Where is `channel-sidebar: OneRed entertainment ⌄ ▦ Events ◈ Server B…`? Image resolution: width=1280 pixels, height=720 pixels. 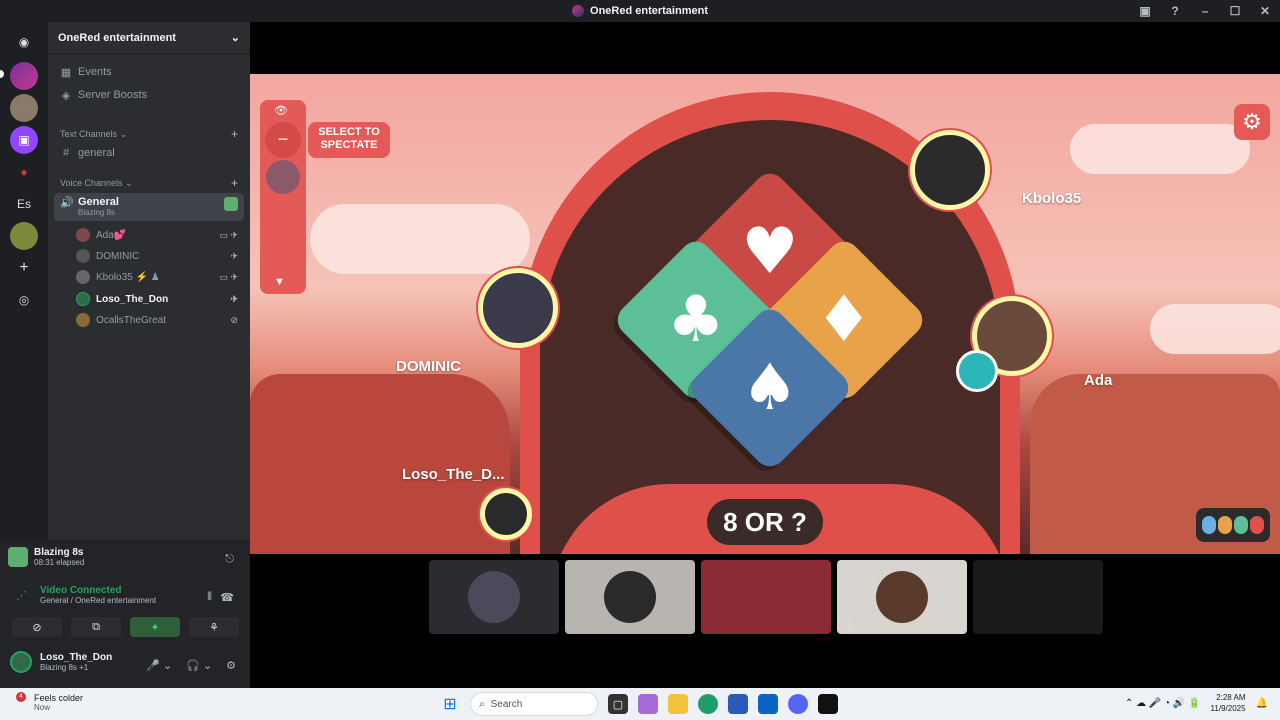
channel-sidebar: OneRed entertainment ⌄ ▦ Events ◈ Server B… is located at coordinates (149, 281).